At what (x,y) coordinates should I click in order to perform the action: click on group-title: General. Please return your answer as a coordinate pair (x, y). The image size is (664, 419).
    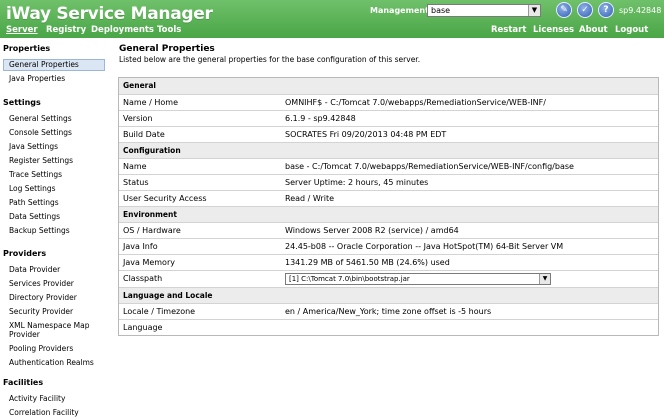
    Looking at the image, I should click on (139, 85).